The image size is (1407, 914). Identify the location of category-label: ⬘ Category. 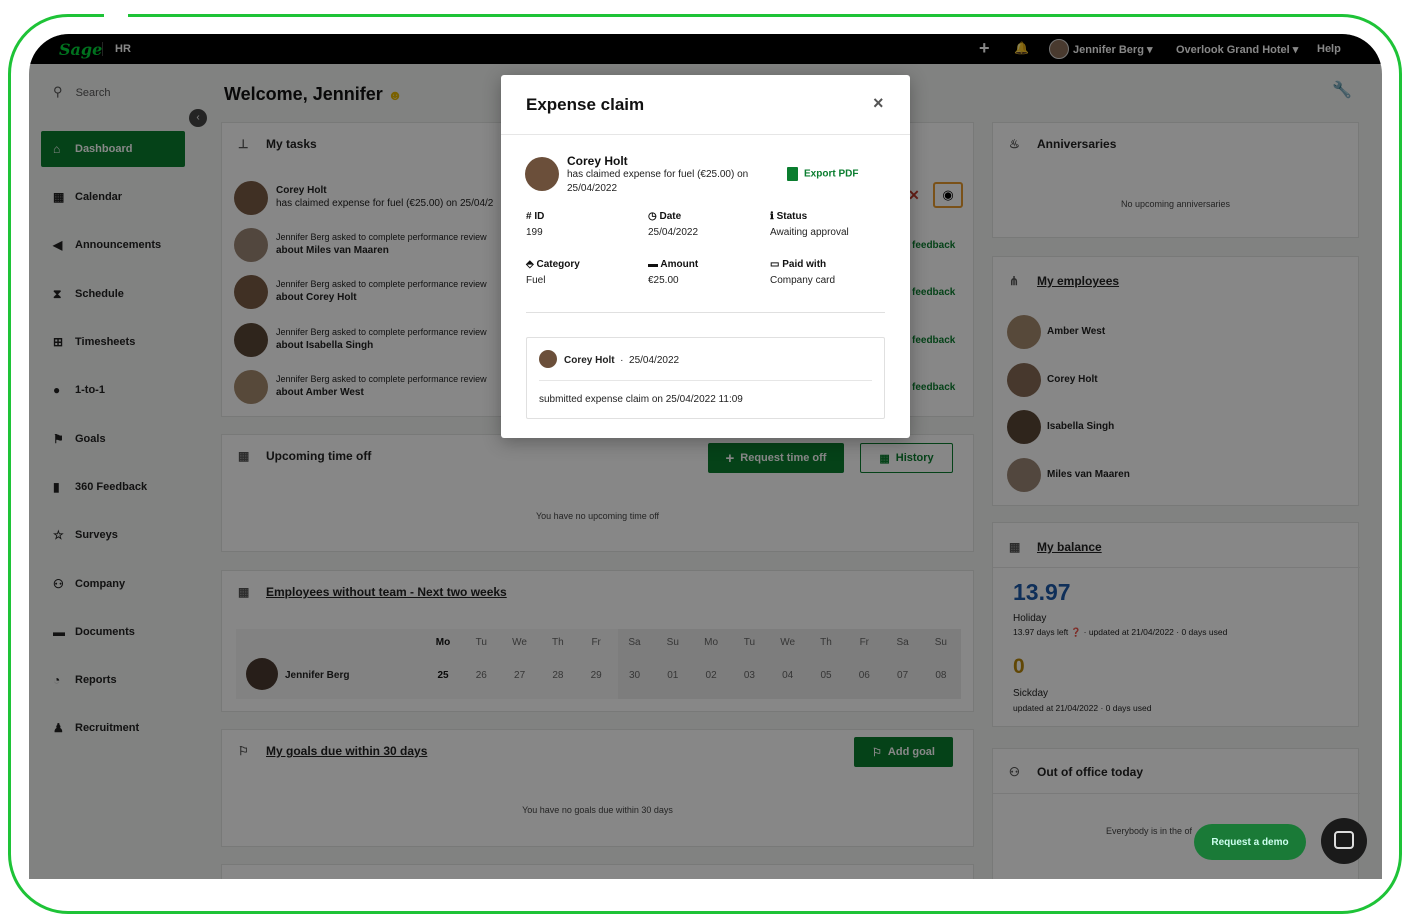
(553, 264).